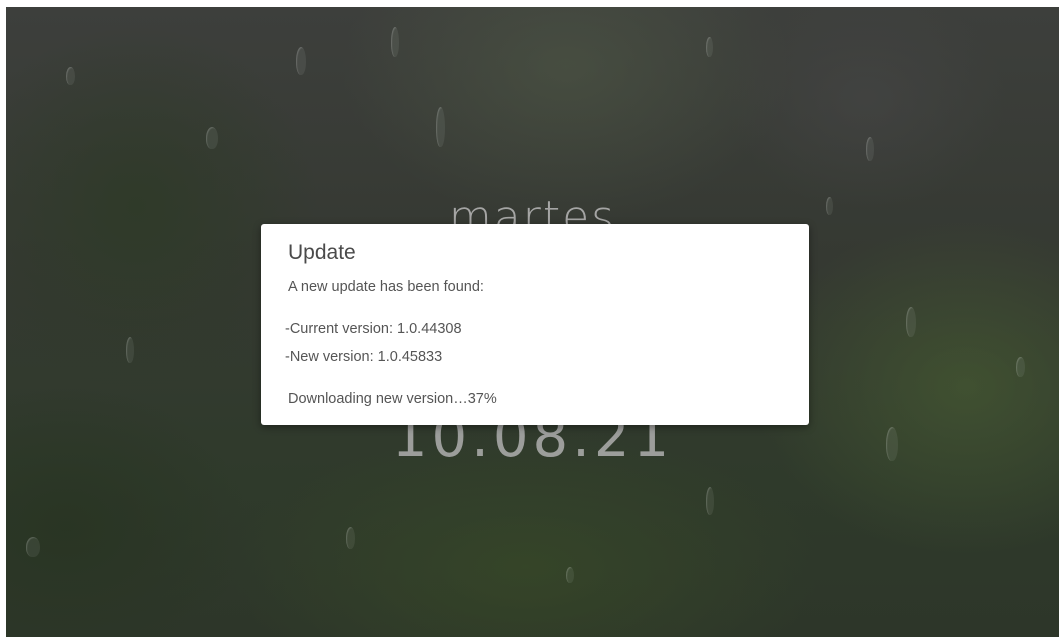  I want to click on dialog-message: A new update has been found:, so click(386, 287).